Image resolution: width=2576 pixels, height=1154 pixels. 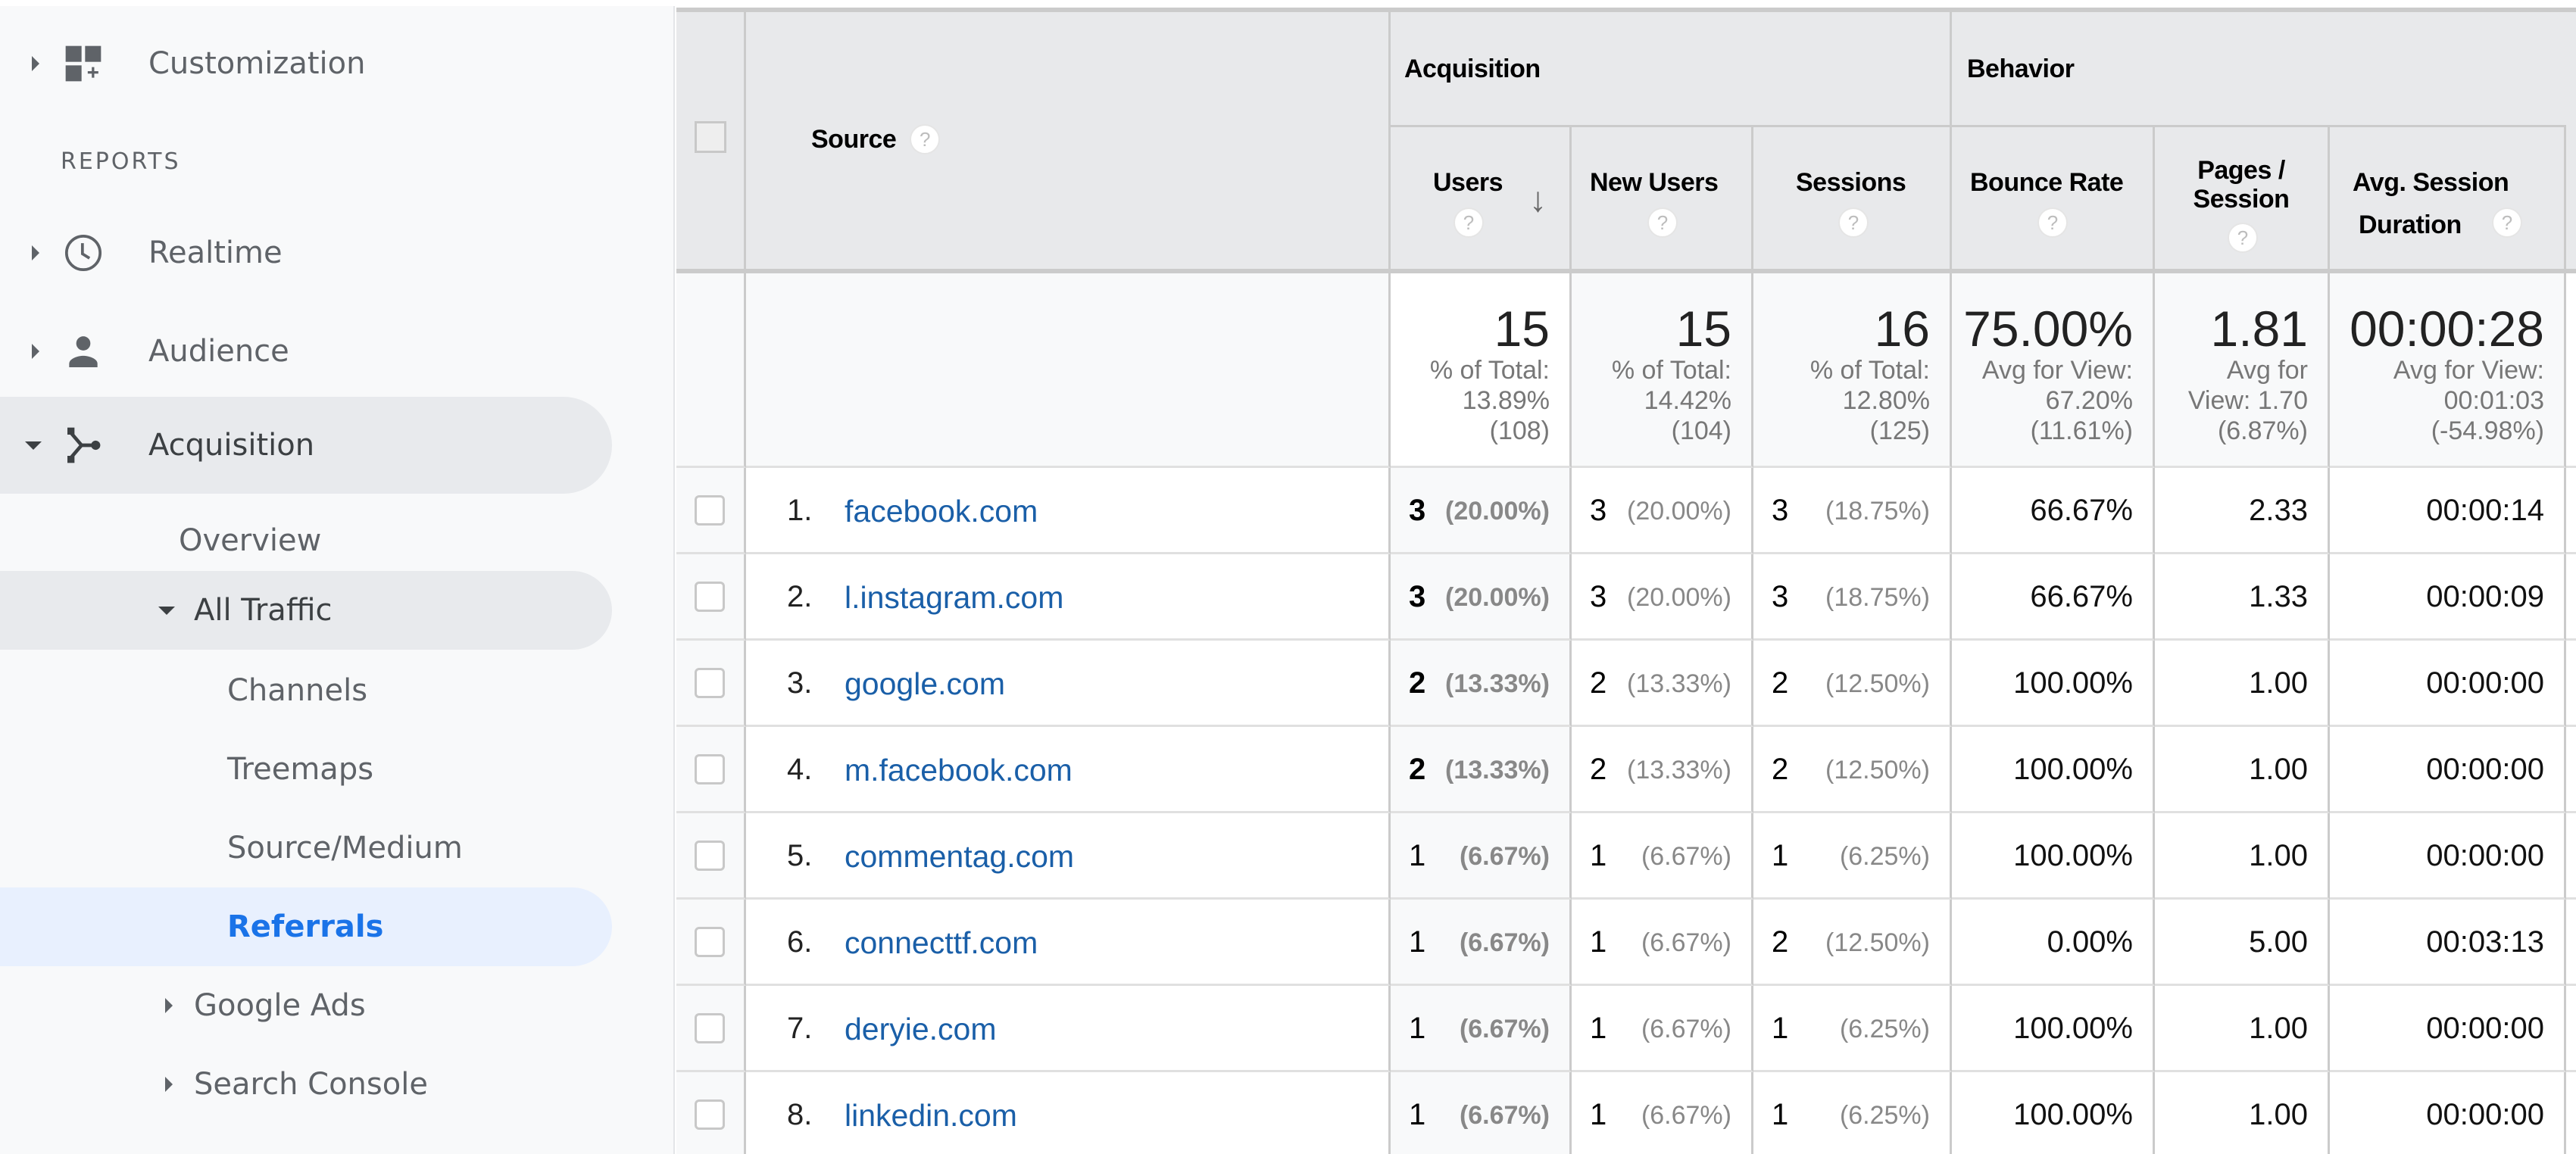 I want to click on column-header-label: Session, so click(x=2242, y=199).